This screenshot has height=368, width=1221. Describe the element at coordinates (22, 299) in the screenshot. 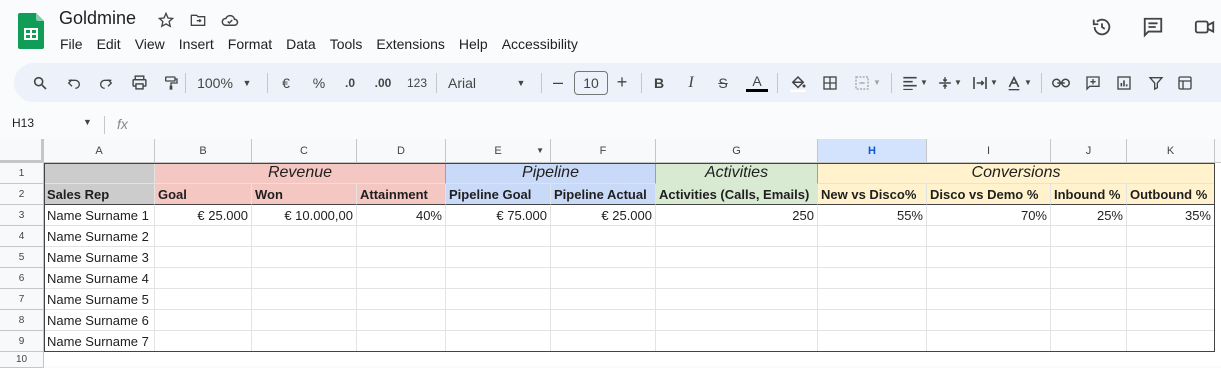

I see `row-header-7: 7` at that location.